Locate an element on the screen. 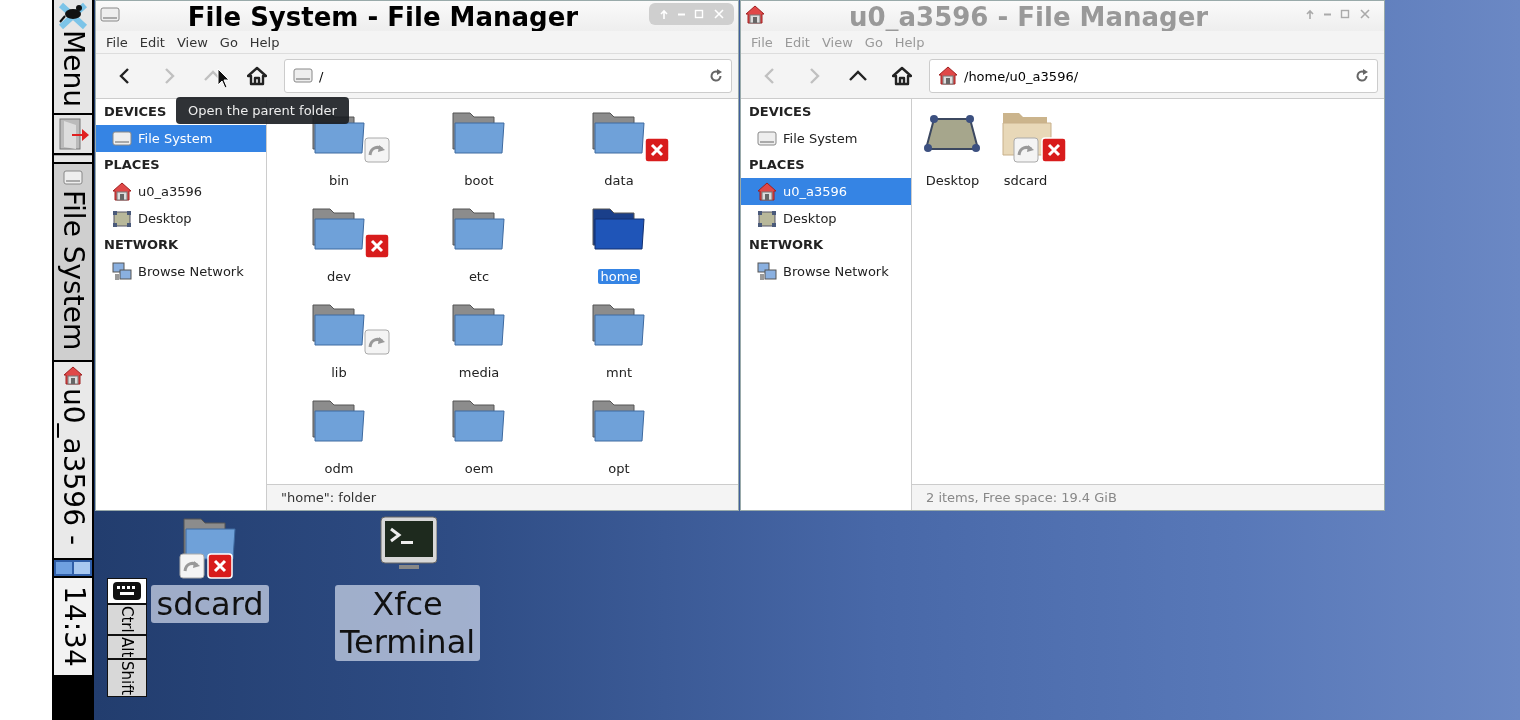 This screenshot has width=1520, height=720. status-bar: "home": folder is located at coordinates (502, 497).